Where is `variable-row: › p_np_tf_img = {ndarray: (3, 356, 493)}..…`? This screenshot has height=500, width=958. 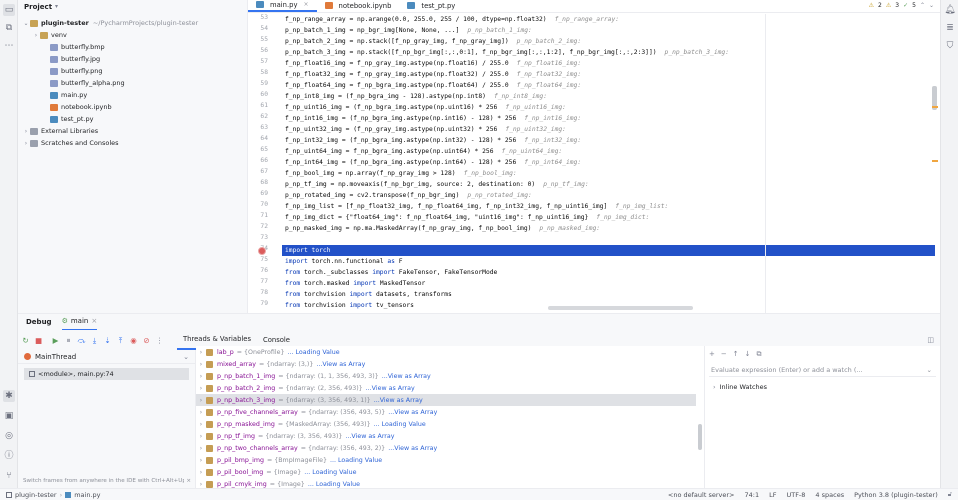 variable-row: › p_np_tf_img = {ndarray: (3, 356, 493)}..… is located at coordinates (446, 436).